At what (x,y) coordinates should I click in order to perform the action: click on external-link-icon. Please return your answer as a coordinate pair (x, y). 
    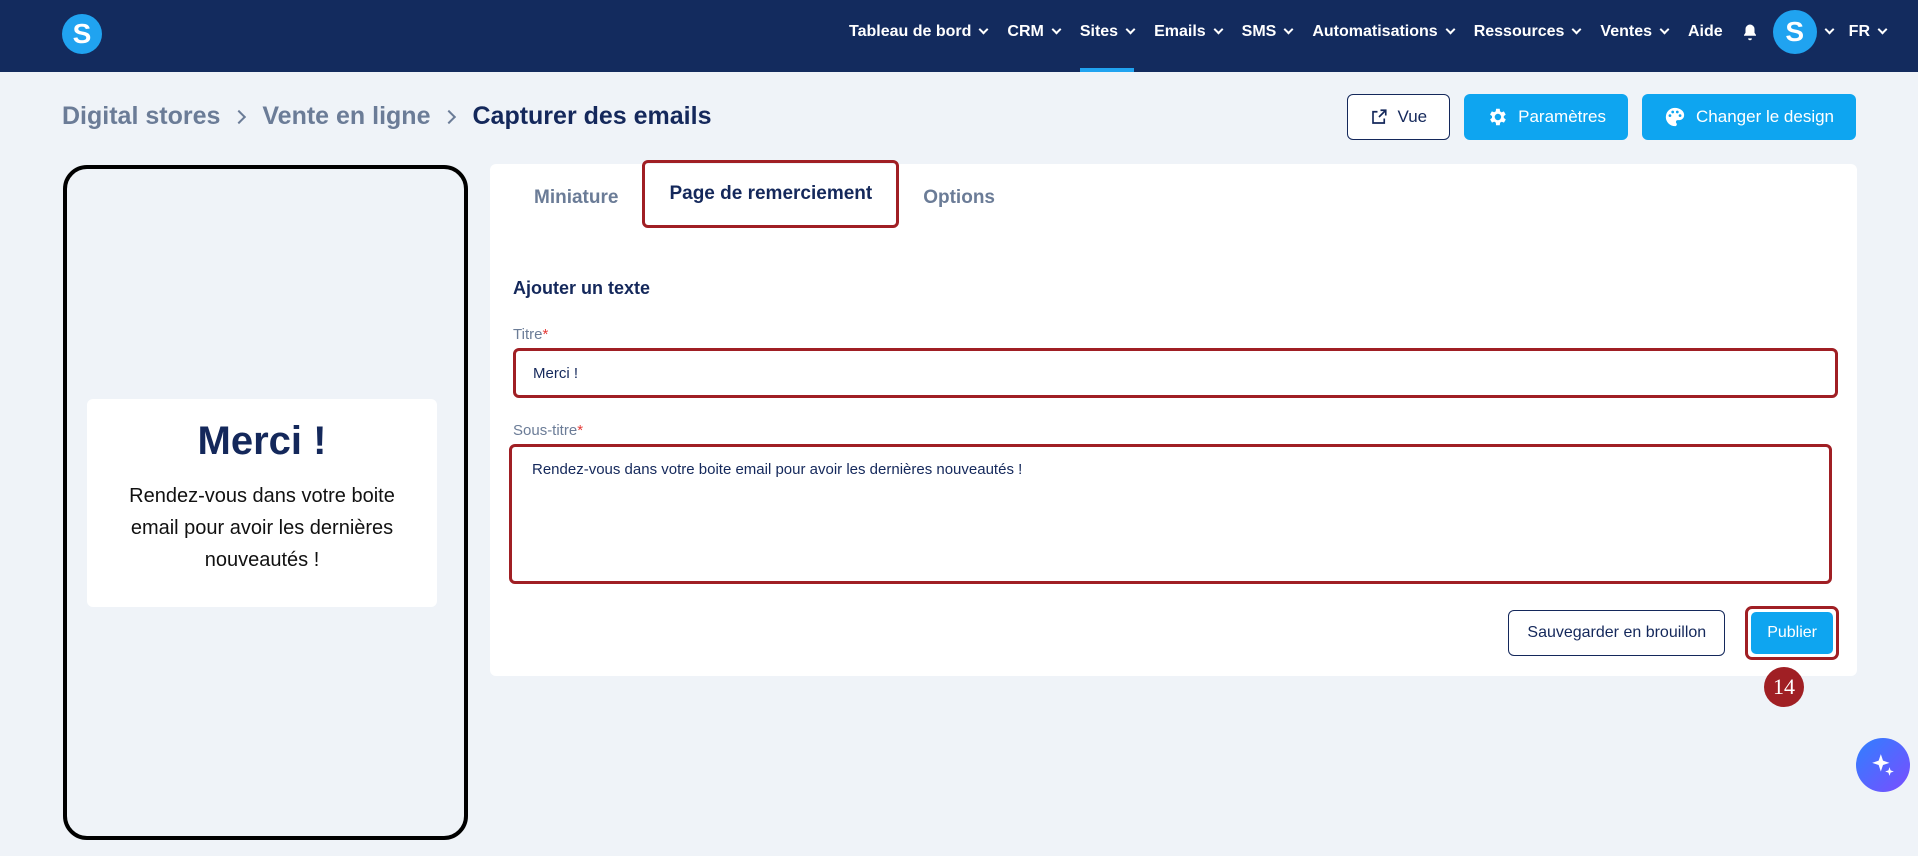
    Looking at the image, I should click on (1379, 116).